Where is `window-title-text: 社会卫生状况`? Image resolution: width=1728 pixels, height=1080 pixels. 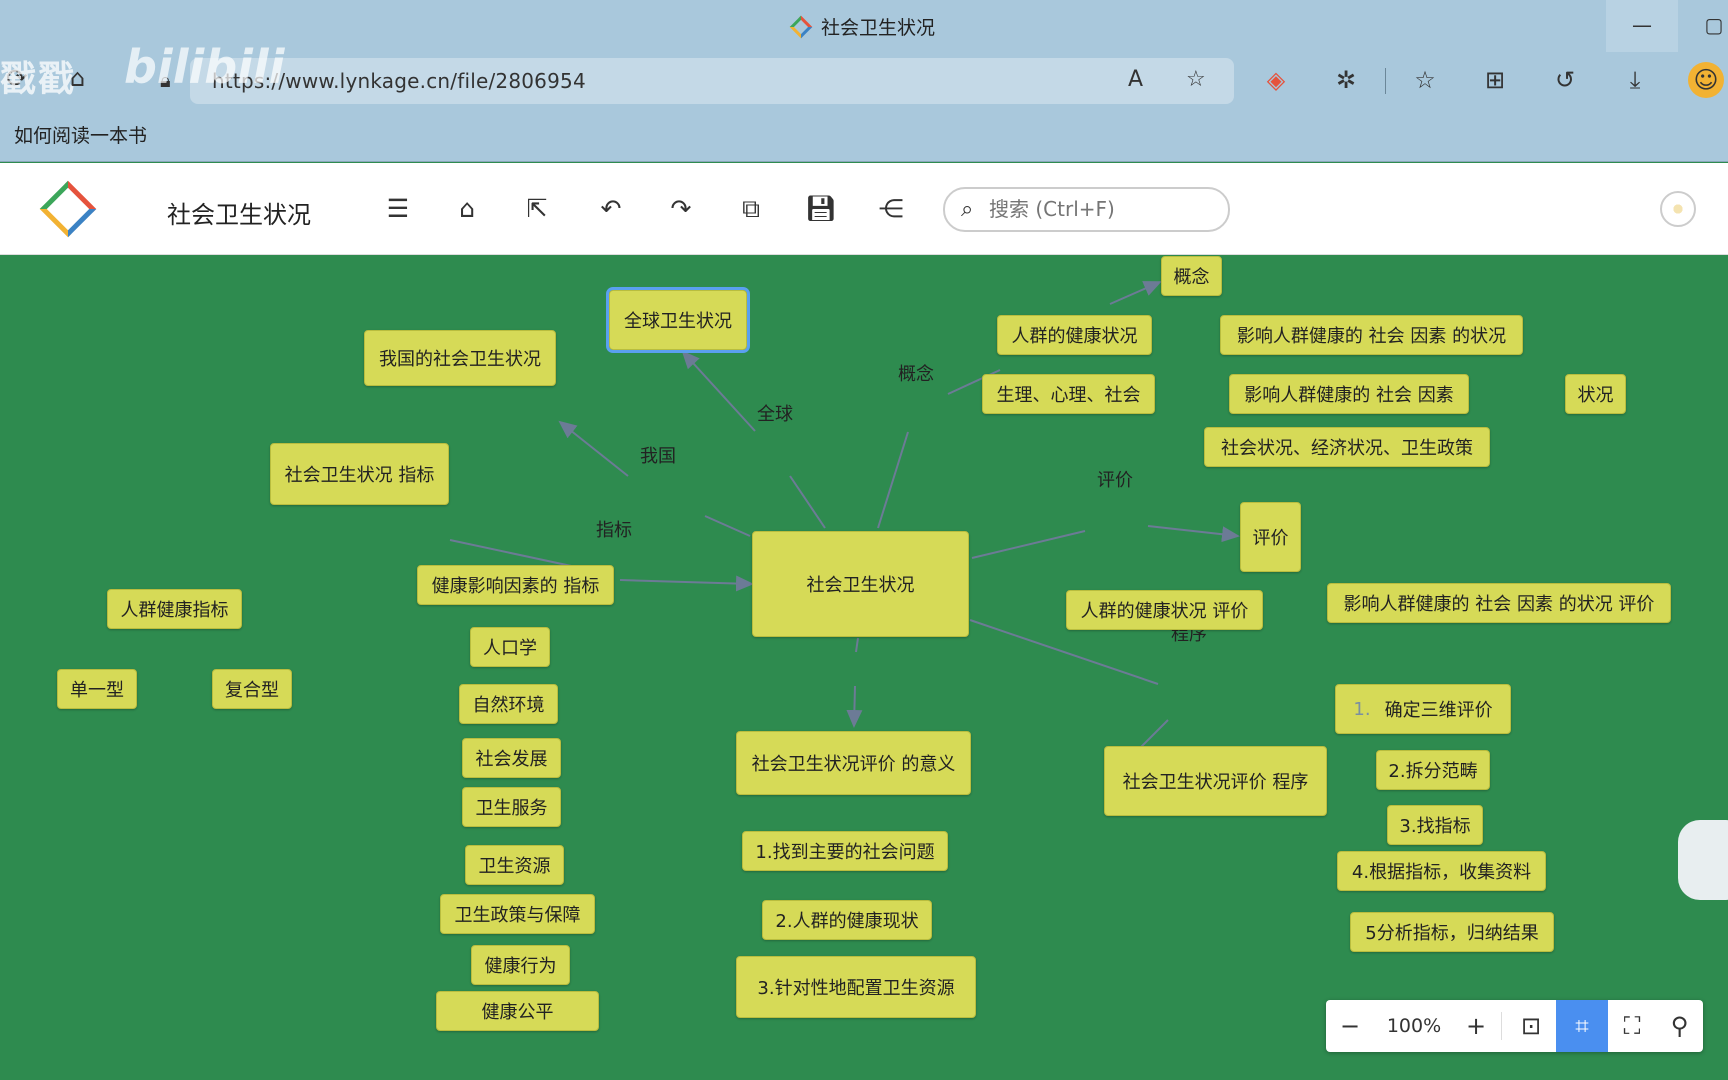 window-title-text: 社会卫生状况 is located at coordinates (877, 28).